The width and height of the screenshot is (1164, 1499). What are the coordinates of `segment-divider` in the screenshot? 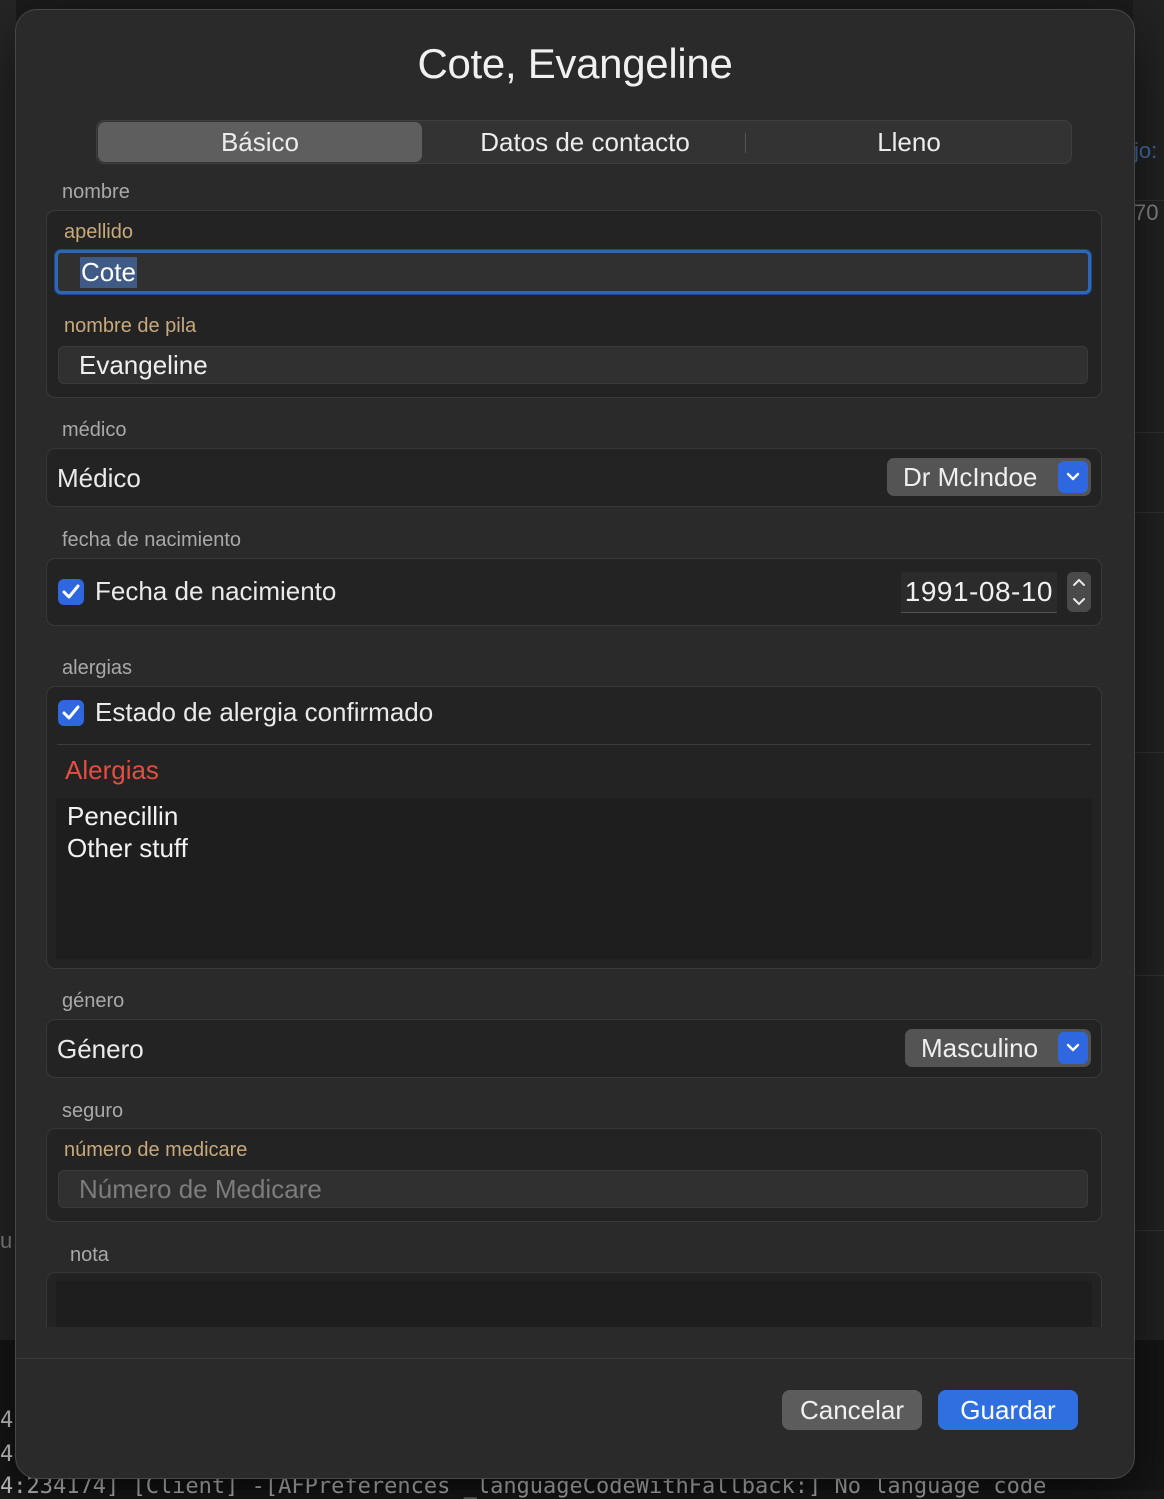 It's located at (745, 143).